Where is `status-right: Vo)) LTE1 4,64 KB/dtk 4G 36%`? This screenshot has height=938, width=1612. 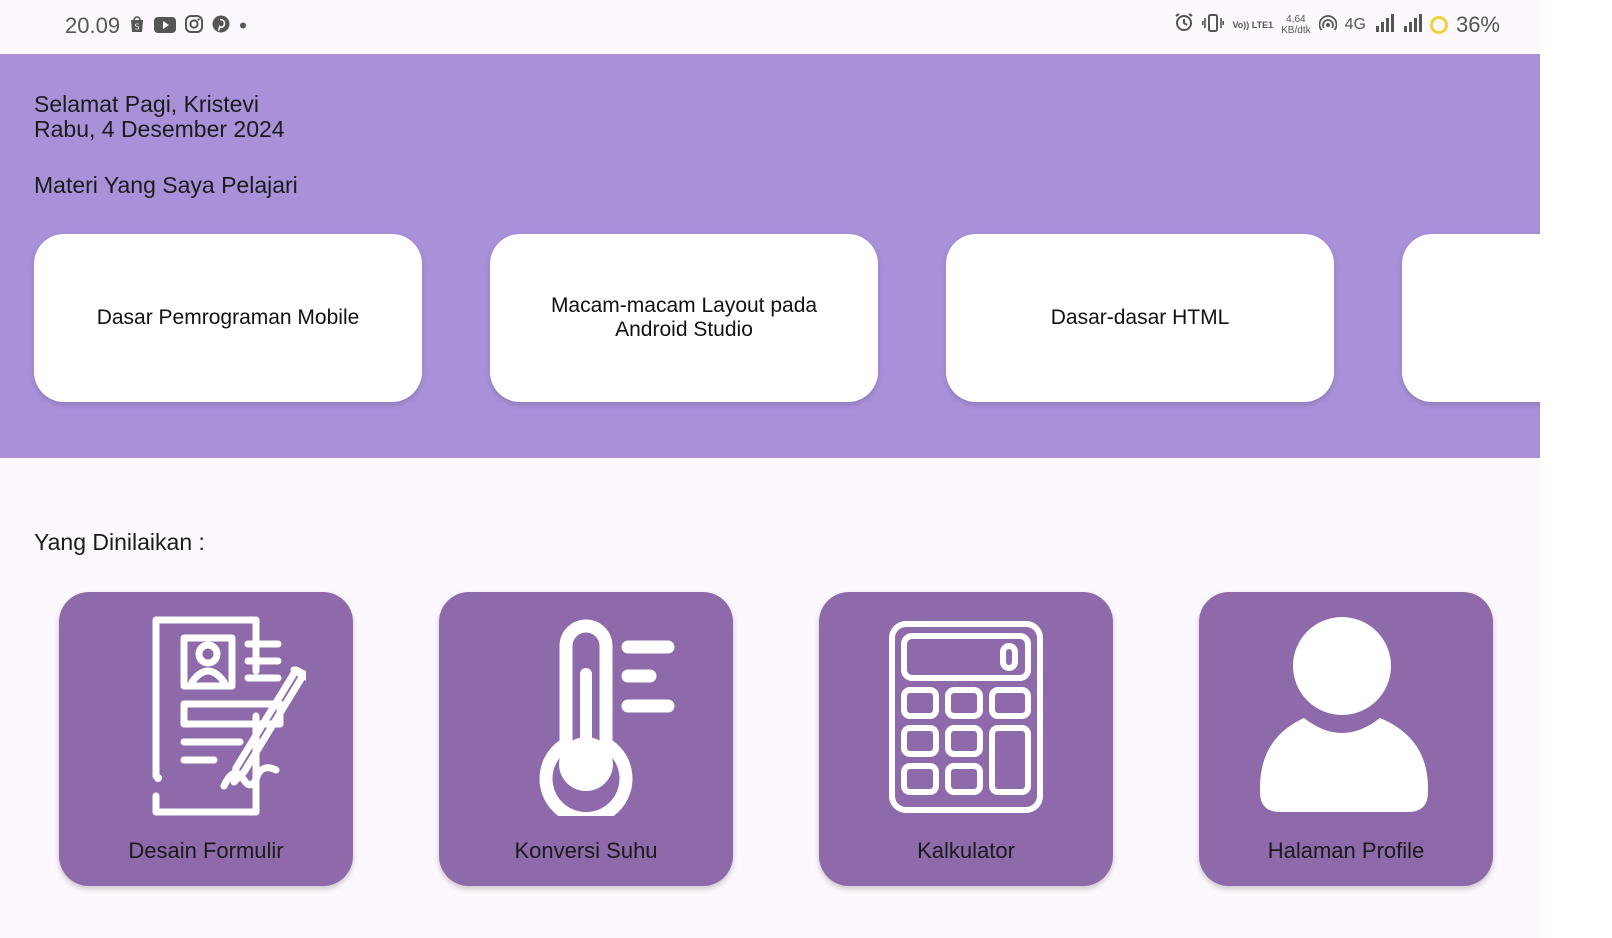 status-right: Vo)) LTE1 4,64 KB/dtk 4G 36% is located at coordinates (1337, 25).